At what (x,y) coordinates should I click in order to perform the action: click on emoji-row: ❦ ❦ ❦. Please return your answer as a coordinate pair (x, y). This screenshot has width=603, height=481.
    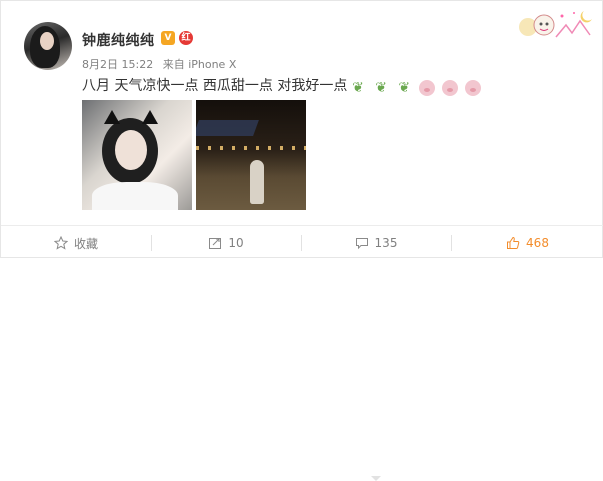
    Looking at the image, I should click on (416, 86).